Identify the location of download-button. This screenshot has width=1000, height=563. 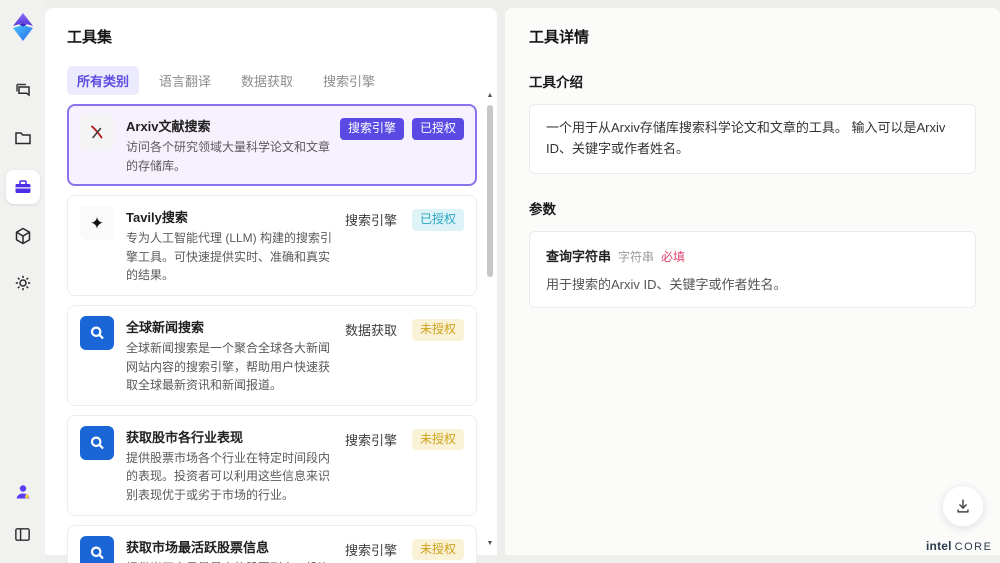
(963, 506).